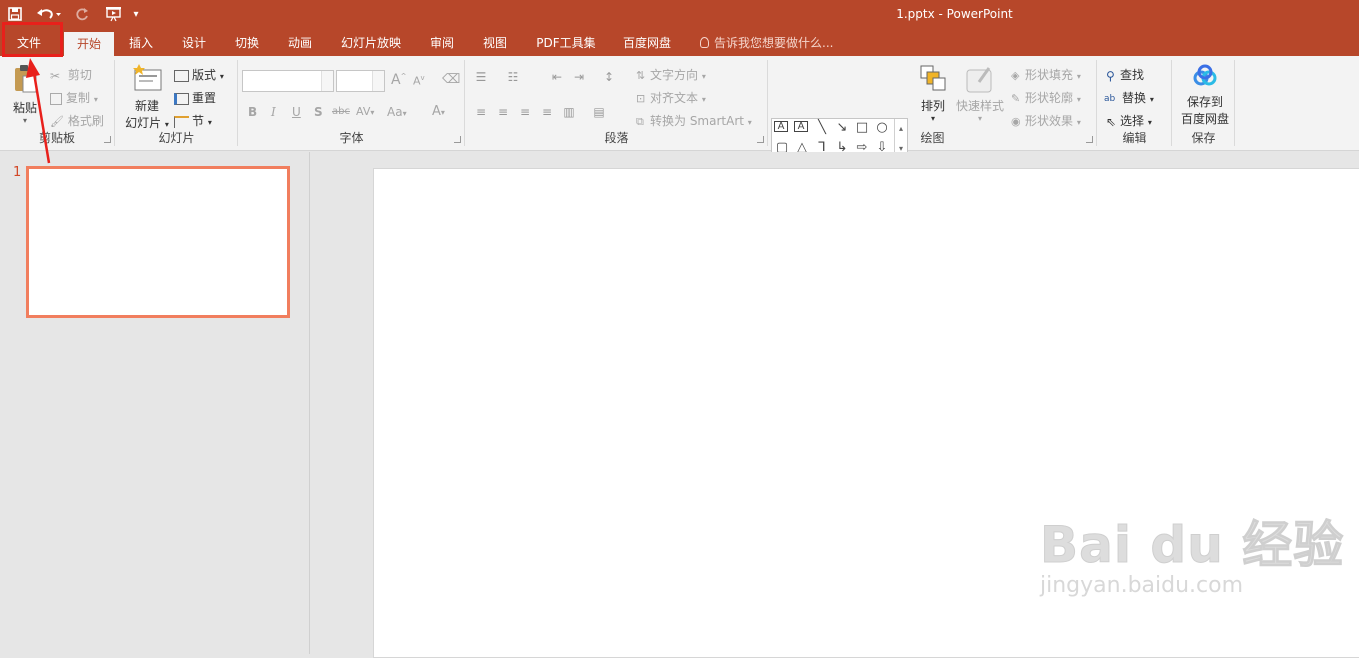 The width and height of the screenshot is (1359, 658). I want to click on replace-button: ab 替换 ▾, so click(1129, 97).